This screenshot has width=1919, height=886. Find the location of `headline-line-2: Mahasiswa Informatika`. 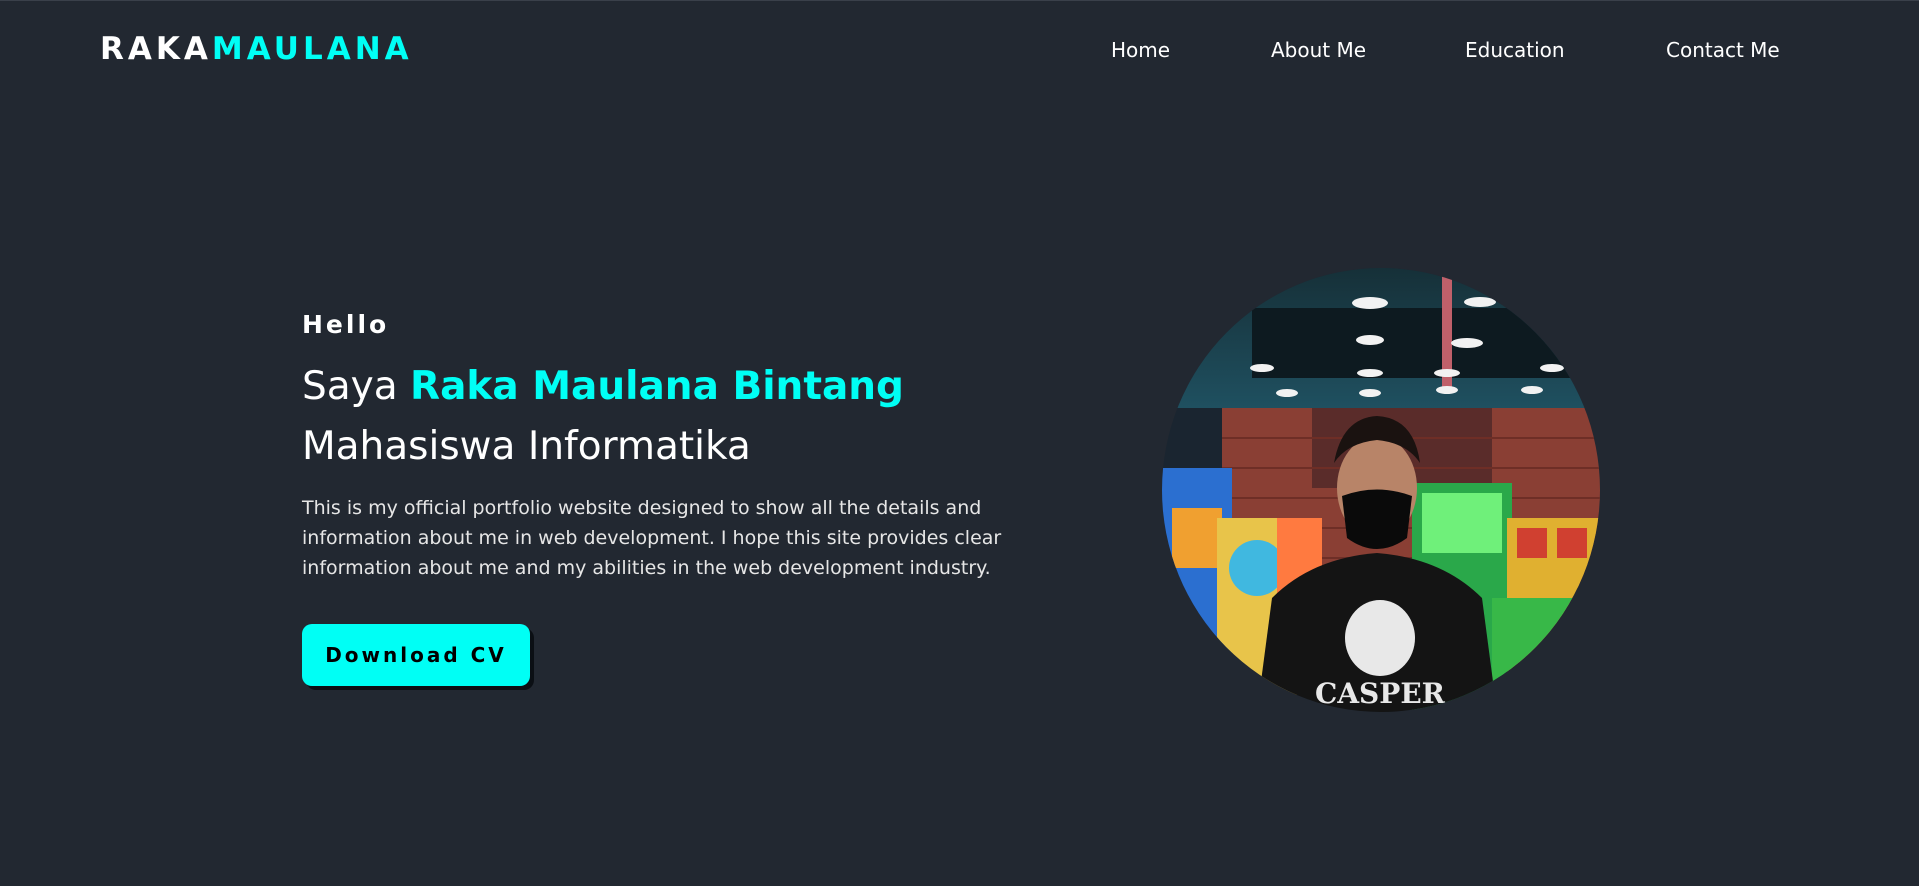

headline-line-2: Mahasiswa Informatika is located at coordinates (526, 446).